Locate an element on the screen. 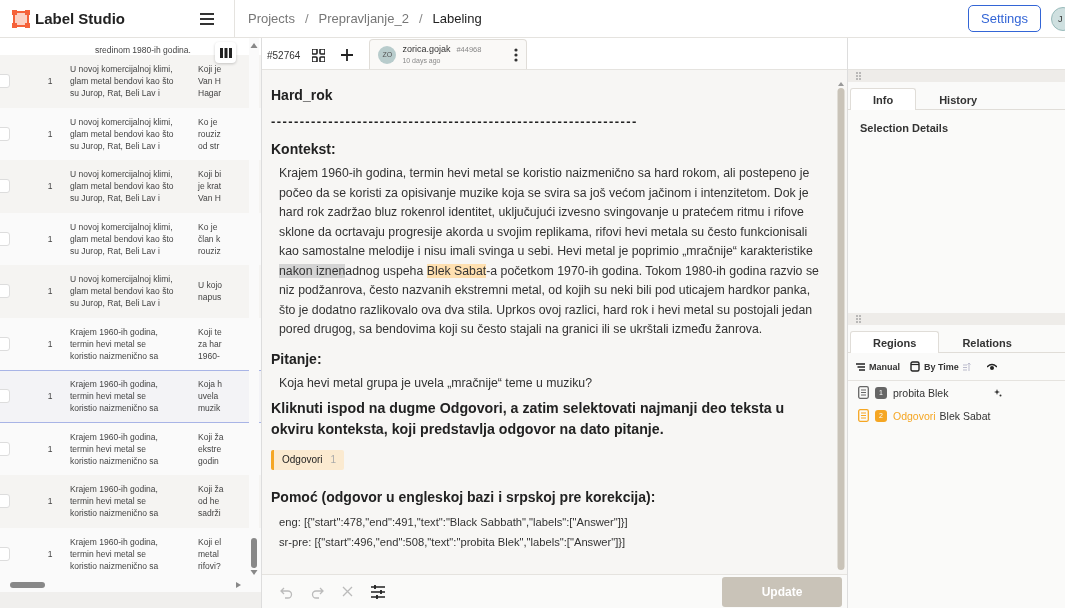 This screenshot has height=608, width=1065. panel-title: Selection Details is located at coordinates (904, 127).